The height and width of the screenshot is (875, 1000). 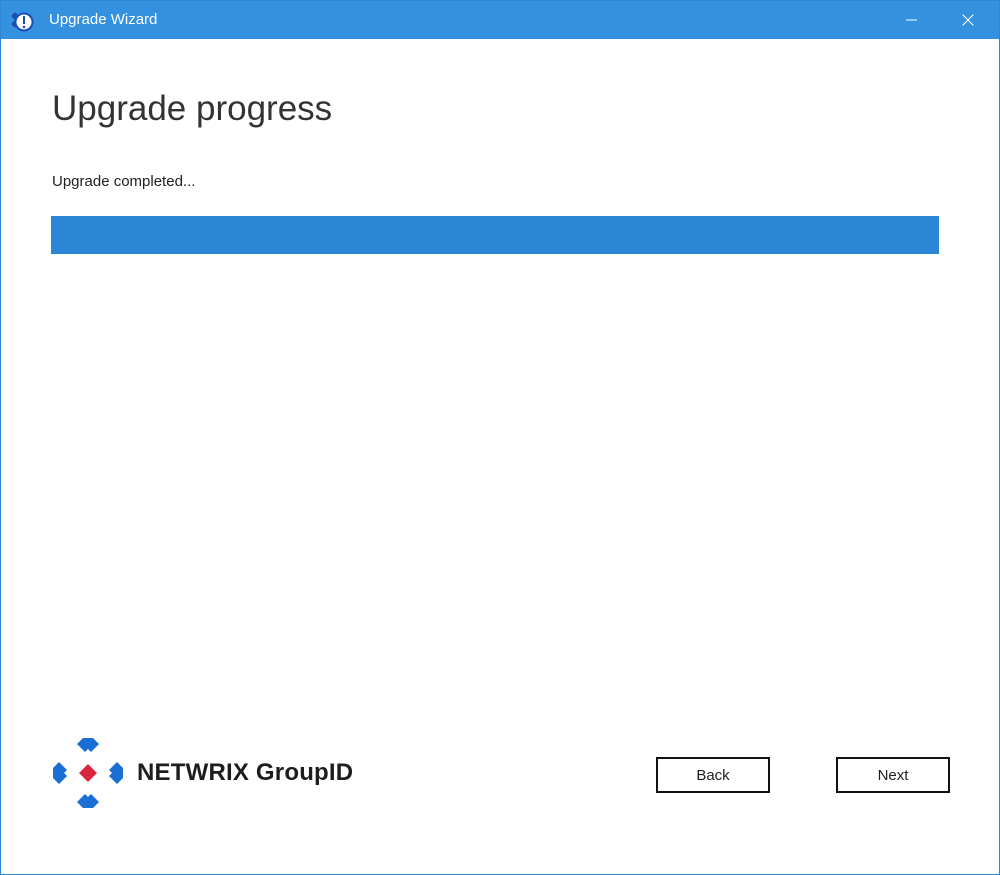 What do you see at coordinates (713, 775) in the screenshot?
I see `back-button: Back` at bounding box center [713, 775].